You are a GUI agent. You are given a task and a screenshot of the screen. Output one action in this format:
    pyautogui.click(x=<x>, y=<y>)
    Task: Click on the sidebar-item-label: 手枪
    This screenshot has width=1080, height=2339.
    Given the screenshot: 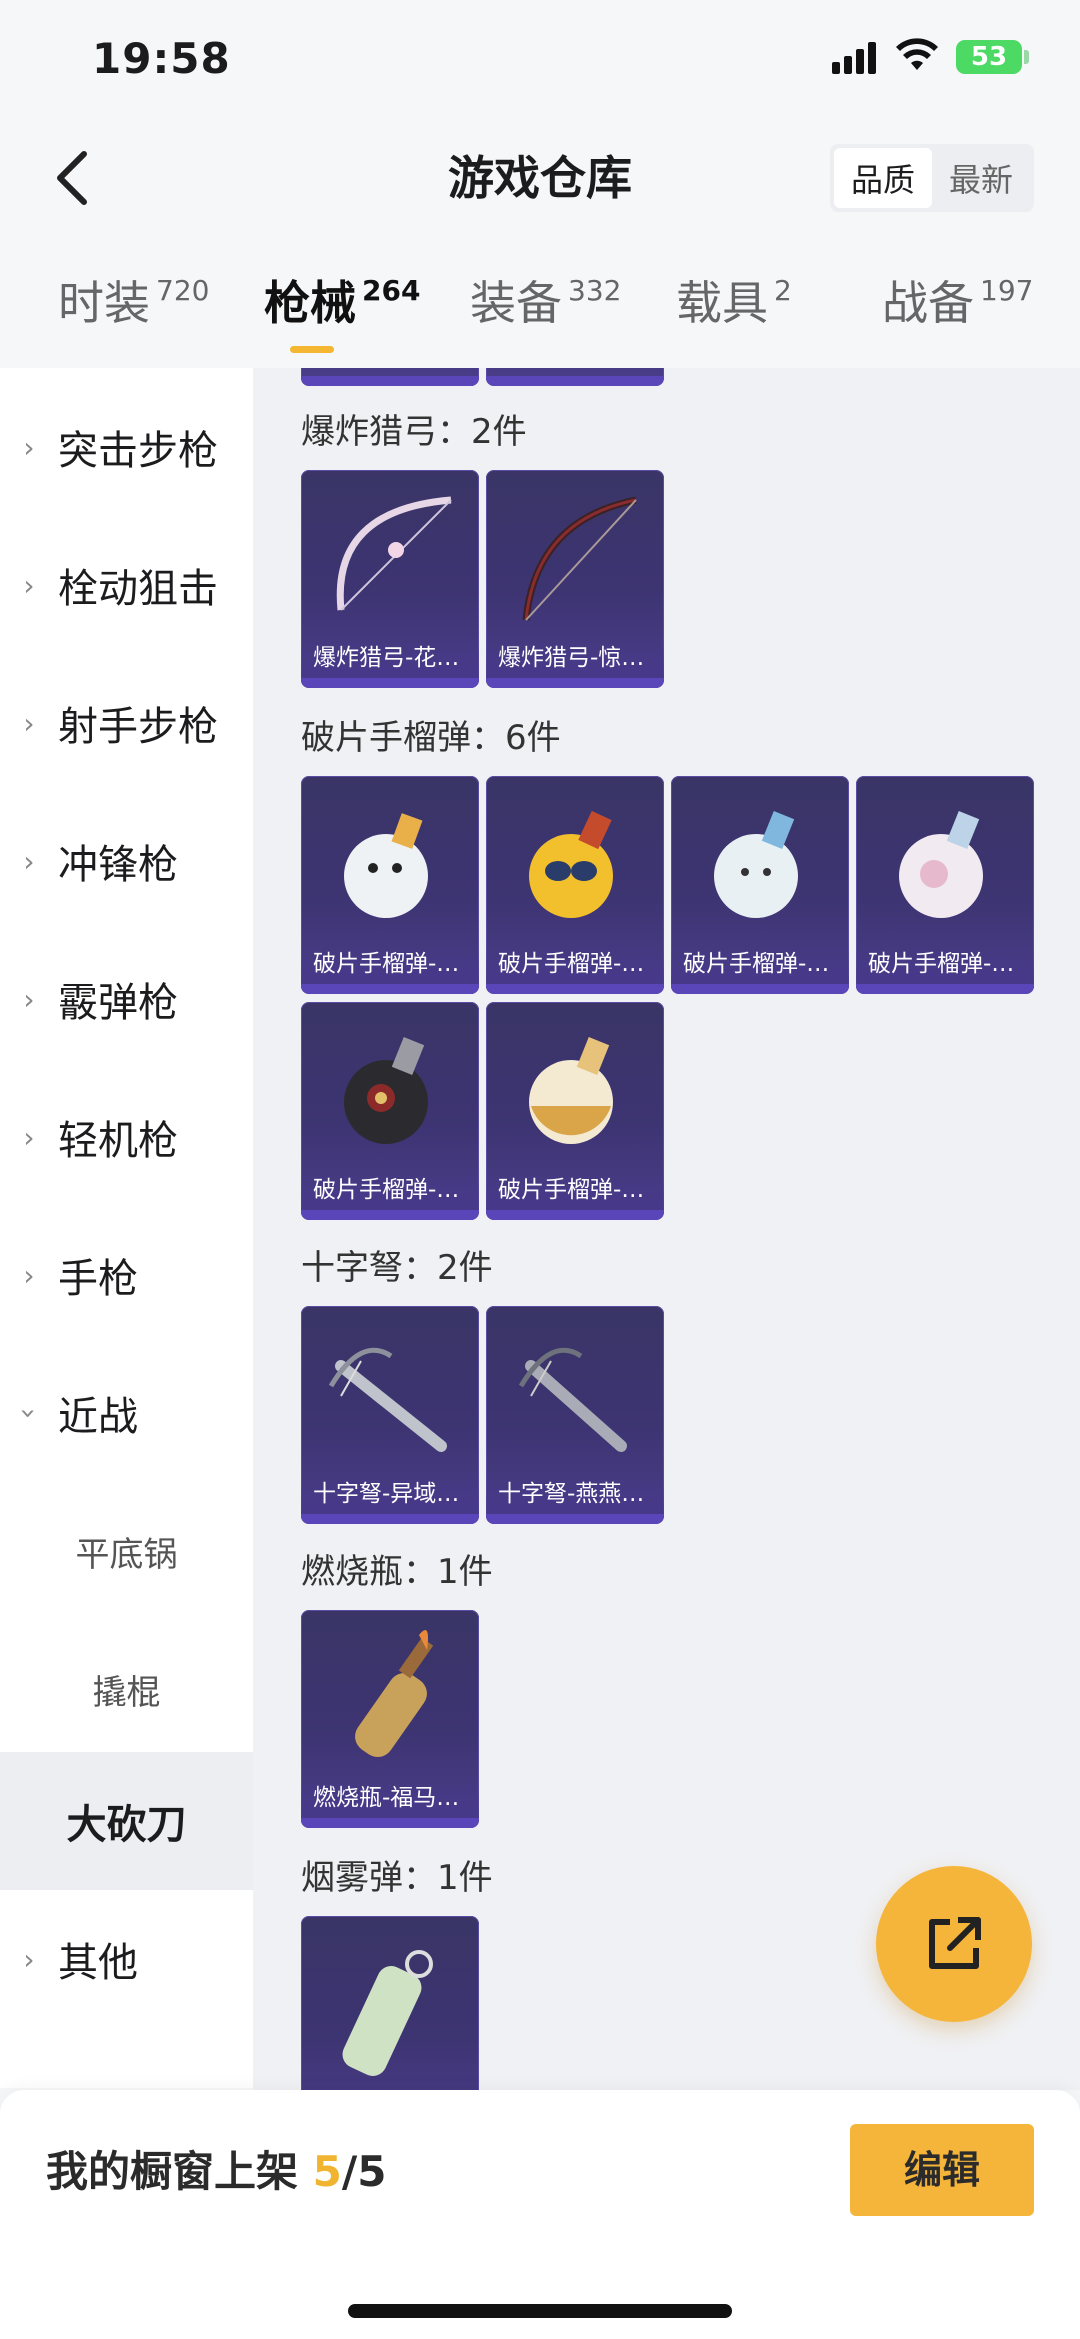 What is the action you would take?
    pyautogui.click(x=98, y=1279)
    